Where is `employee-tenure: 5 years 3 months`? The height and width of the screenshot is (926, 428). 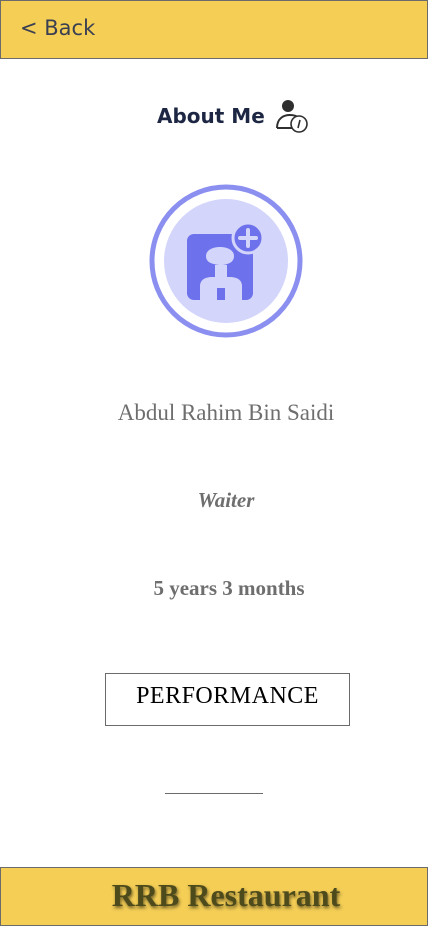
employee-tenure: 5 years 3 months is located at coordinates (229, 588).